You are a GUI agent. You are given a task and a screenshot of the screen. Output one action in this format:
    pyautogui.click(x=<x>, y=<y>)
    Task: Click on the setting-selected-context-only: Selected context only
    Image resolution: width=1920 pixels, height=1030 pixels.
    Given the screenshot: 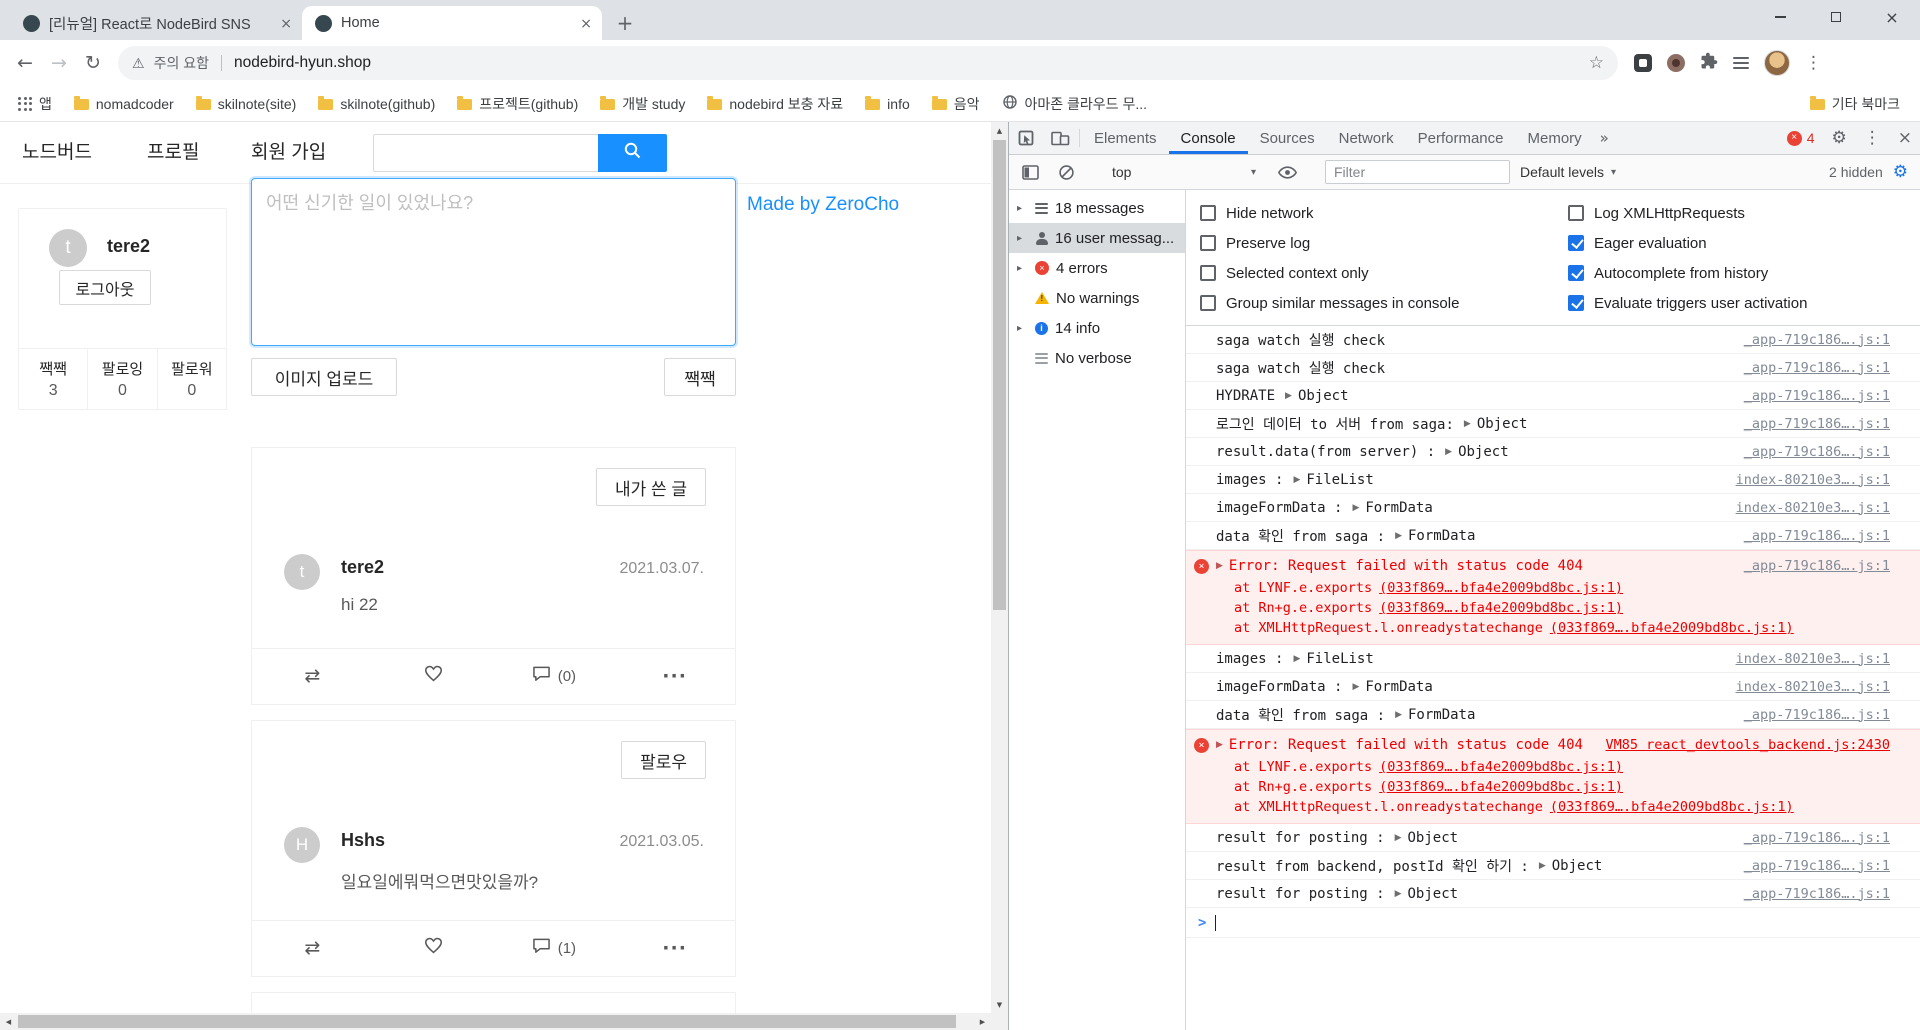 What is the action you would take?
    pyautogui.click(x=1329, y=273)
    